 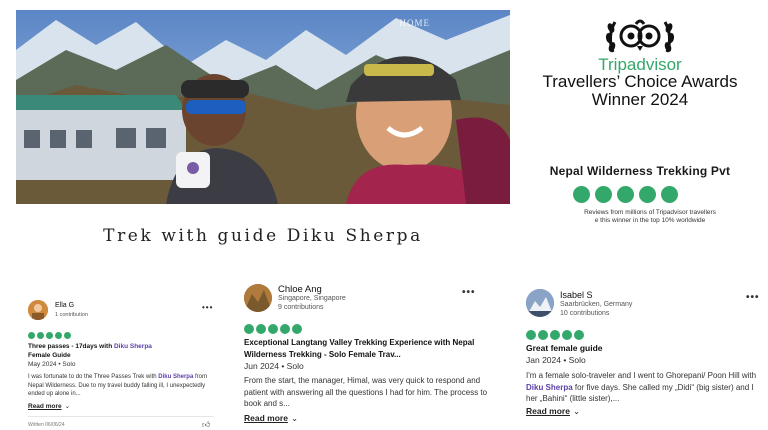 What do you see at coordinates (640, 35) in the screenshot?
I see `tripadvisor-laurel-icon` at bounding box center [640, 35].